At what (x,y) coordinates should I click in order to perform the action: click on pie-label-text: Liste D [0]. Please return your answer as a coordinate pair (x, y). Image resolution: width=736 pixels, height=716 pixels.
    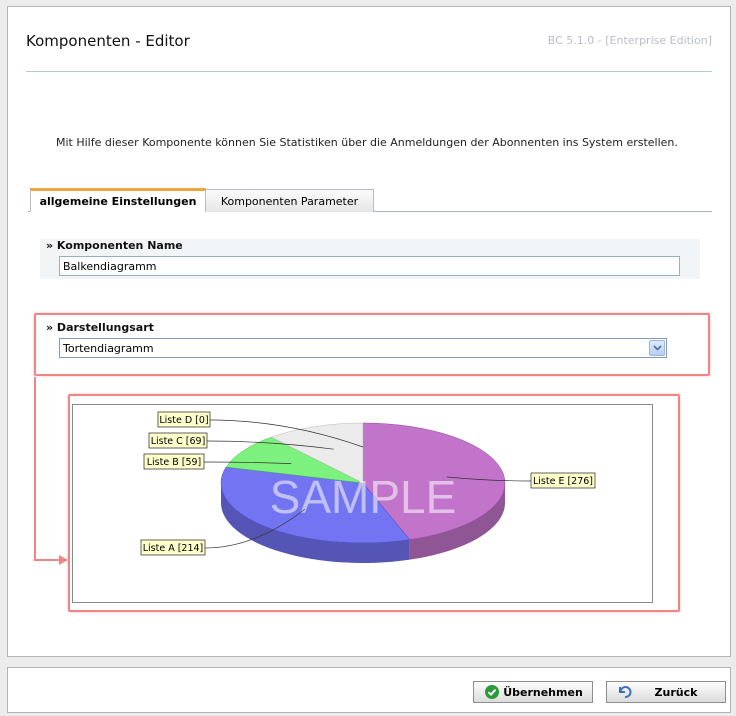
    Looking at the image, I should click on (183, 420).